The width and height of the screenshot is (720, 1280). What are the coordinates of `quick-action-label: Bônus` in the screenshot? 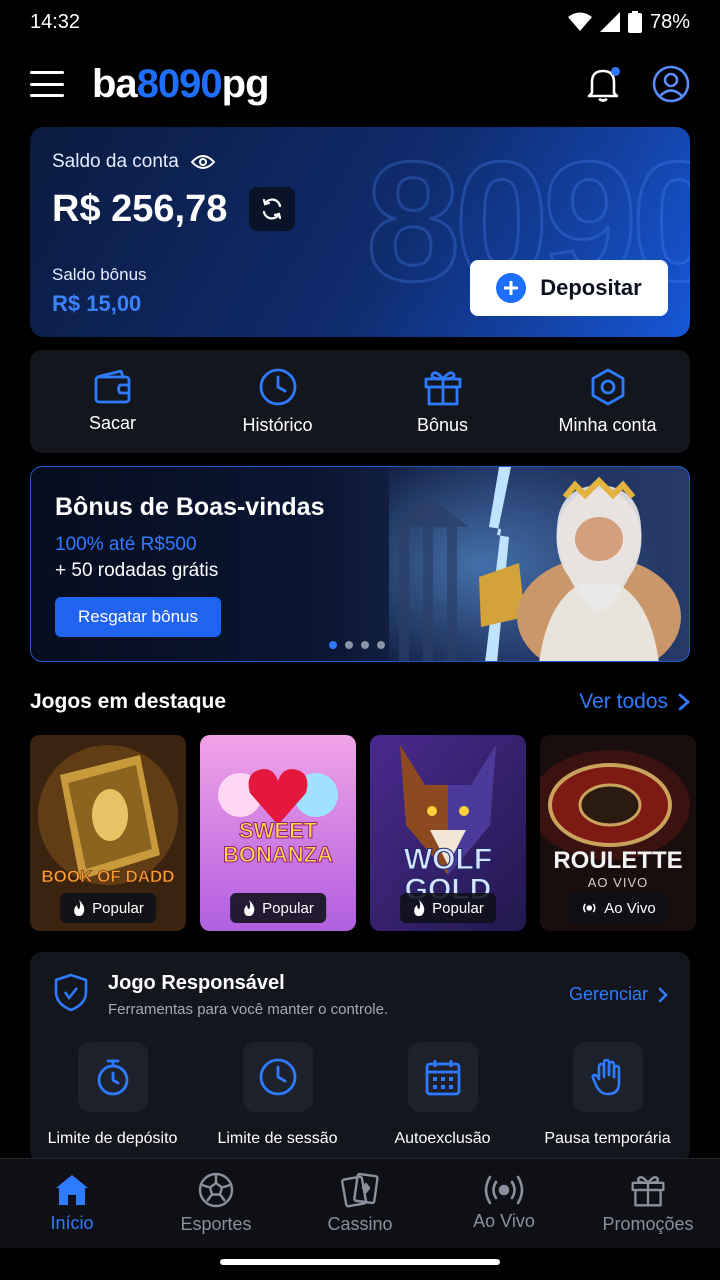 It's located at (442, 425).